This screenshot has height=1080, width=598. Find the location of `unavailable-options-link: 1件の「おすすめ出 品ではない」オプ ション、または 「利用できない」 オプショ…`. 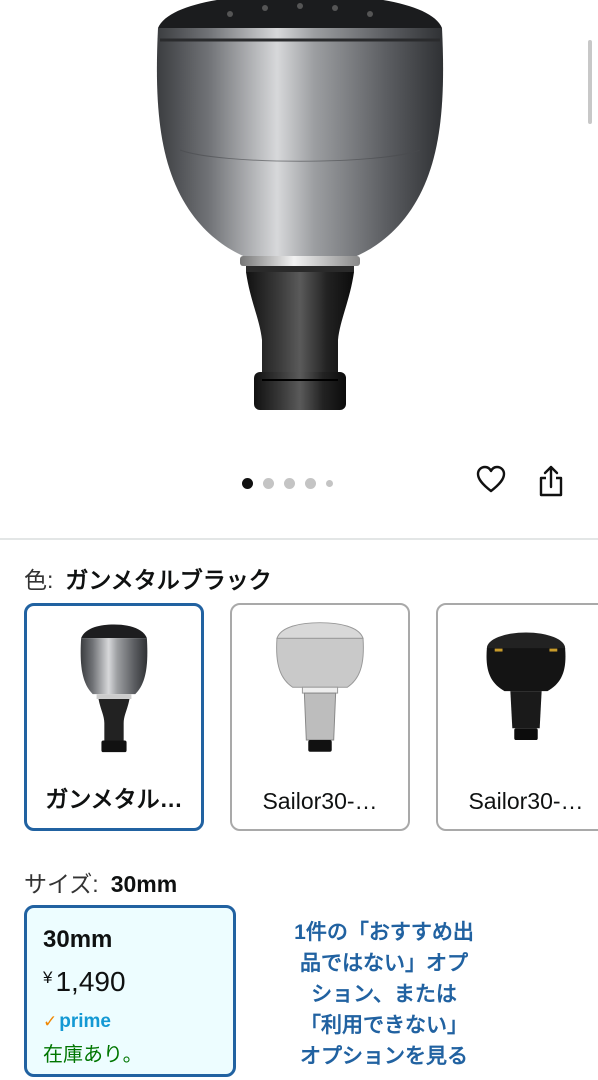

unavailable-options-link: 1件の「おすすめ出 品ではない」オプ ション、または 「利用できない」 オプショ… is located at coordinates (384, 994).